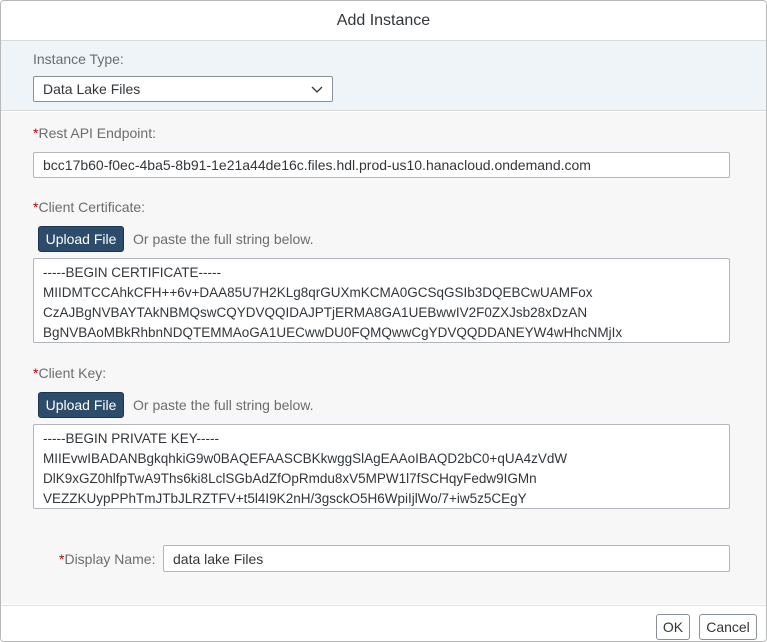  What do you see at coordinates (92, 207) in the screenshot?
I see `client-certificate-label-text: Client Certificate:` at bounding box center [92, 207].